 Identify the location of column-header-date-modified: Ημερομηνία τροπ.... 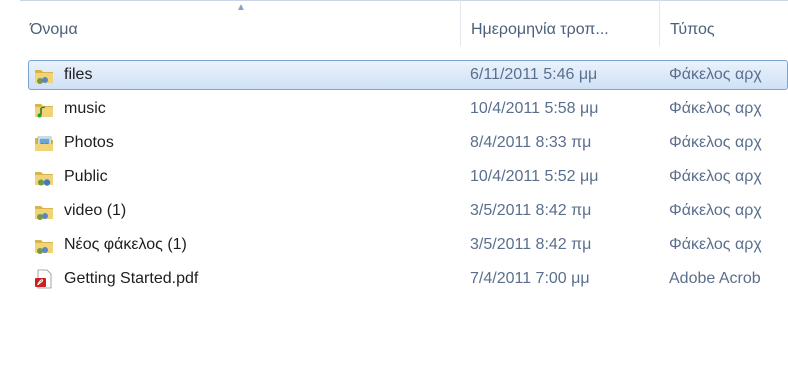
(559, 23).